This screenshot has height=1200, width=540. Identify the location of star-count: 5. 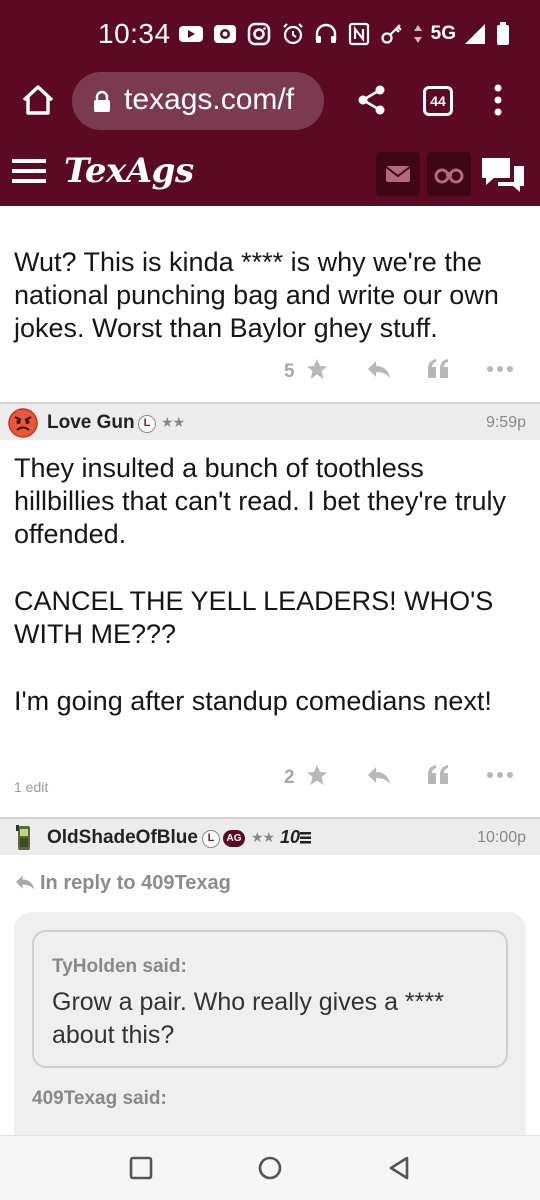
(289, 371).